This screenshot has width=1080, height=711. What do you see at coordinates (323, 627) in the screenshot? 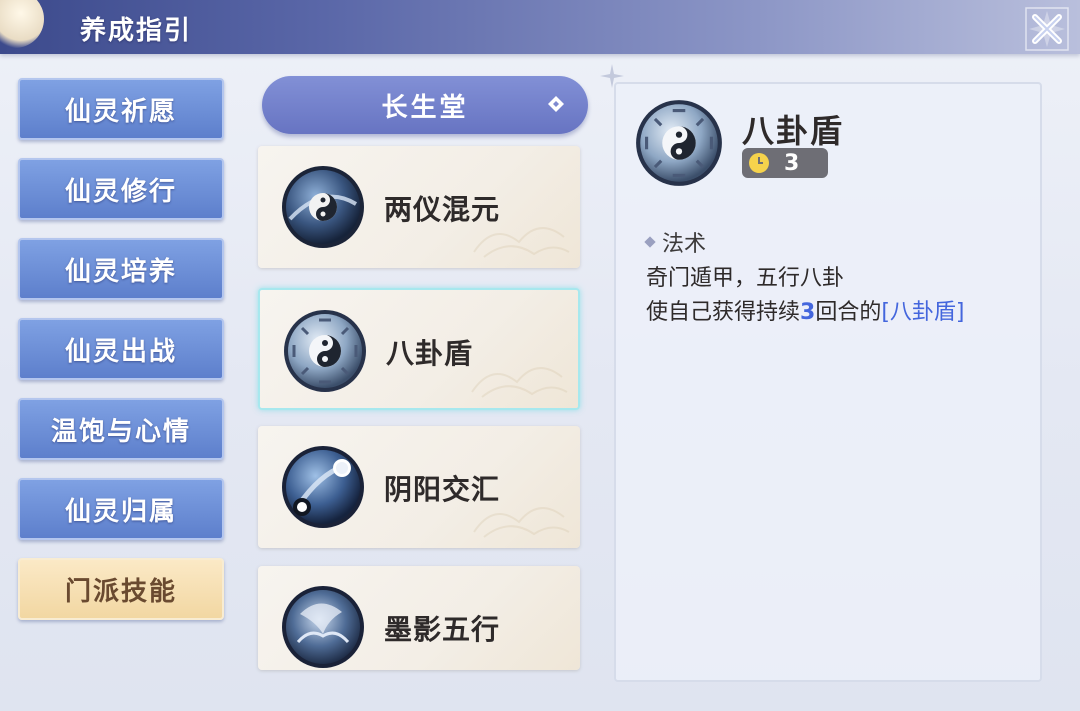
I see `ink-five-elements-icon` at bounding box center [323, 627].